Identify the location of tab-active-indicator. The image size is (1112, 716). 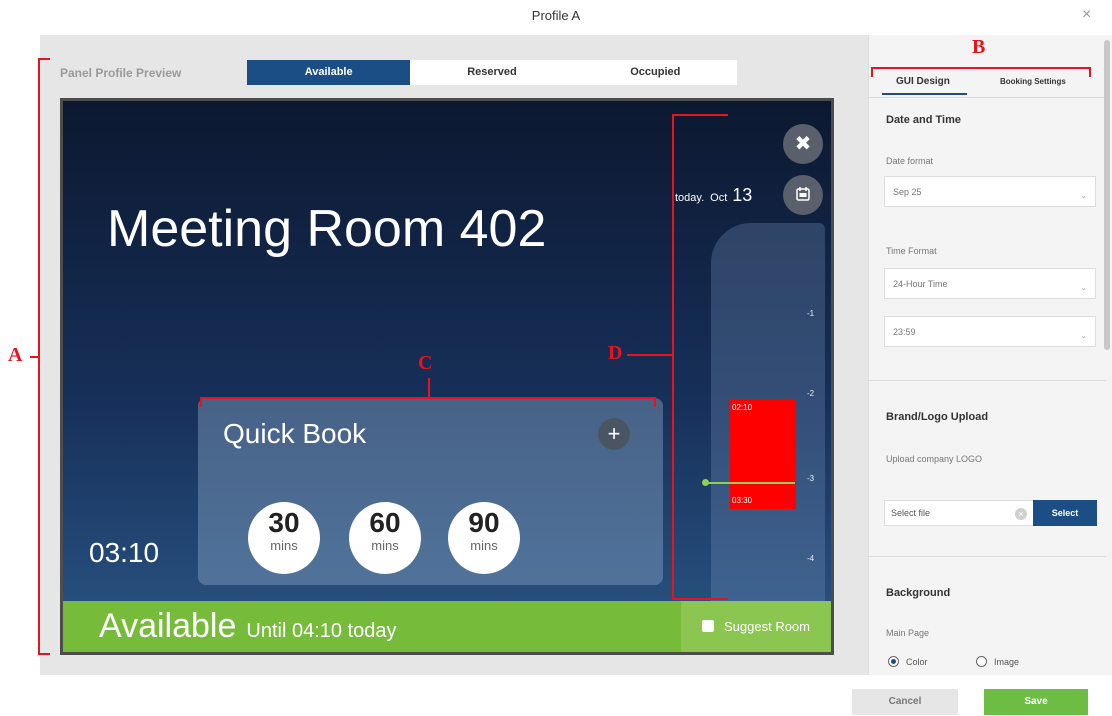
(924, 94).